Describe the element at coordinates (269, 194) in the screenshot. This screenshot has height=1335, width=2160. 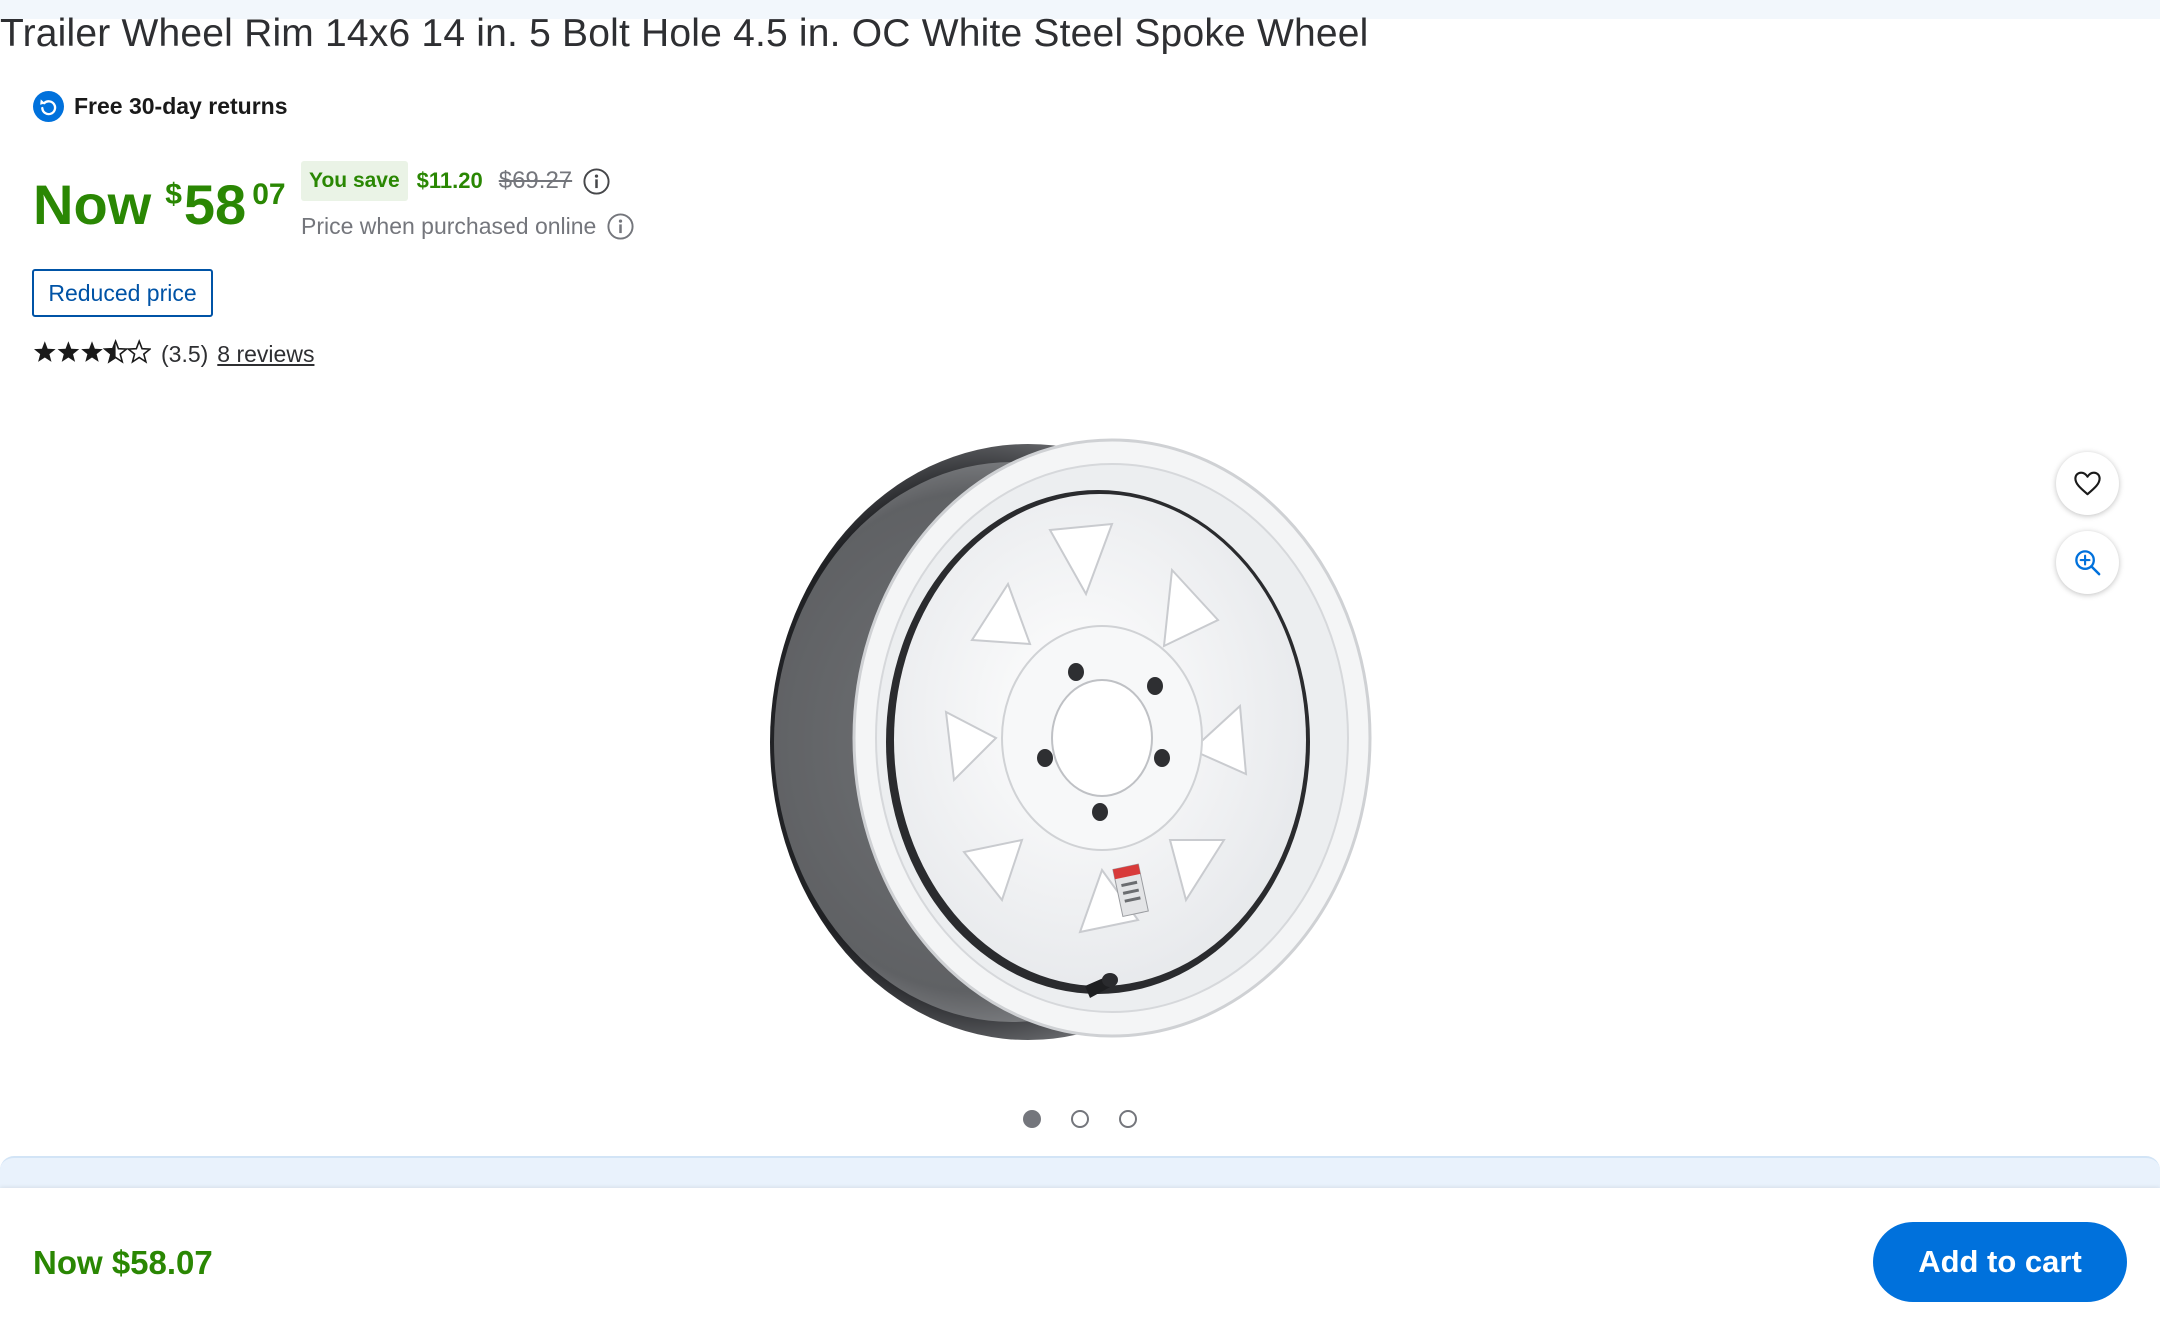
I see `price-cents: 07` at that location.